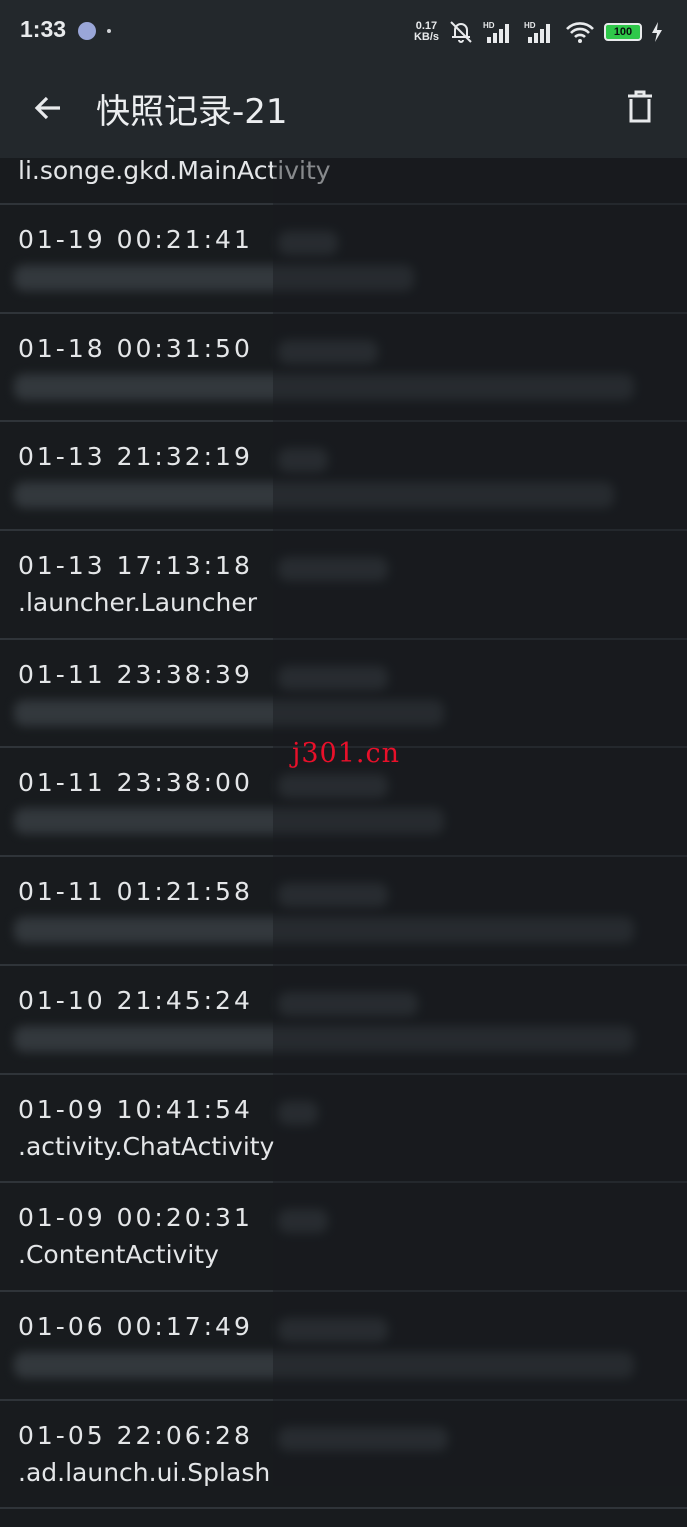 The width and height of the screenshot is (687, 1527). I want to click on snapshot-row: 01-09 10:41:54 .activity.ChatActivity, so click(343, 1129).